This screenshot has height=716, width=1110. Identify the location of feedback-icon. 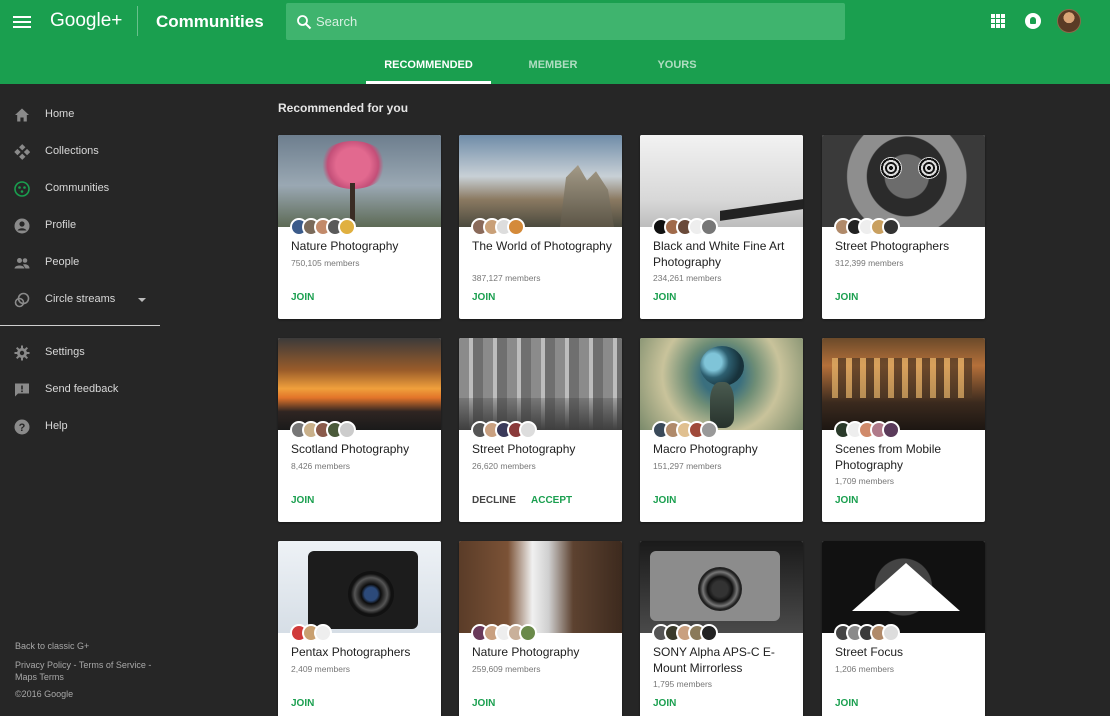
(22, 390).